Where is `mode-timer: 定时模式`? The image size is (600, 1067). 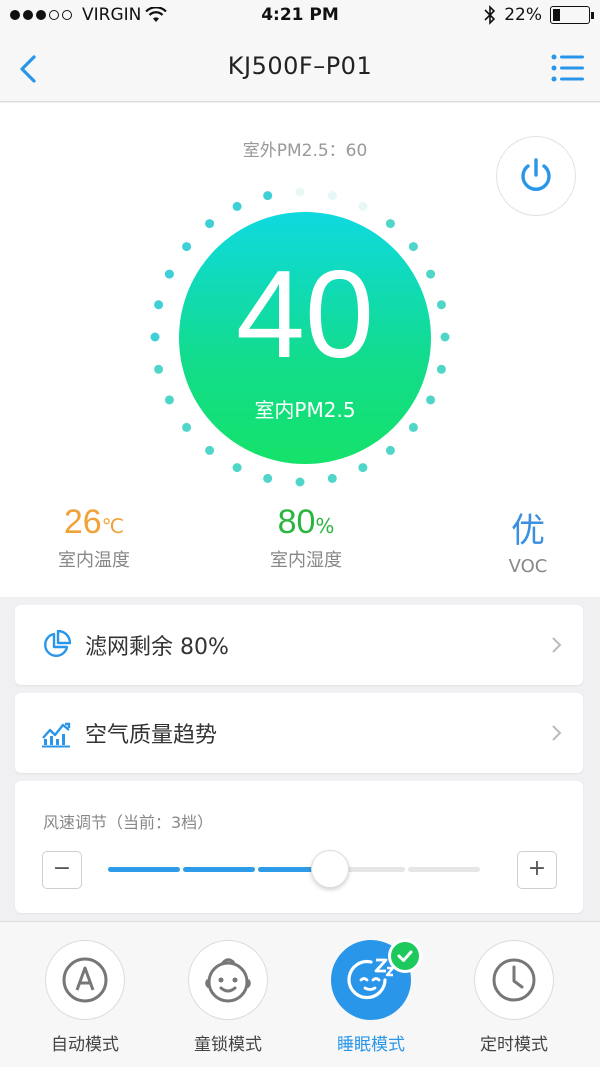
mode-timer: 定时模式 is located at coordinates (514, 997).